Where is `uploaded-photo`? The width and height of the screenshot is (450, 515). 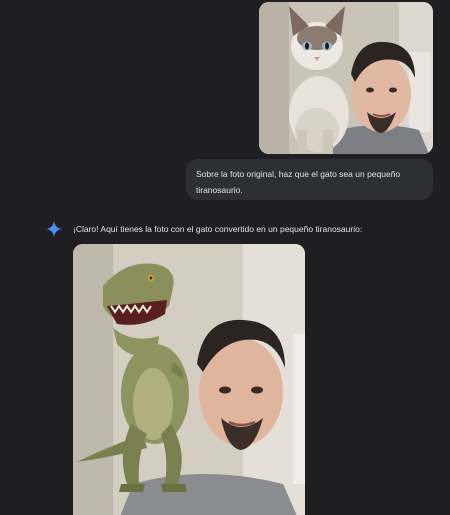 uploaded-photo is located at coordinates (346, 78).